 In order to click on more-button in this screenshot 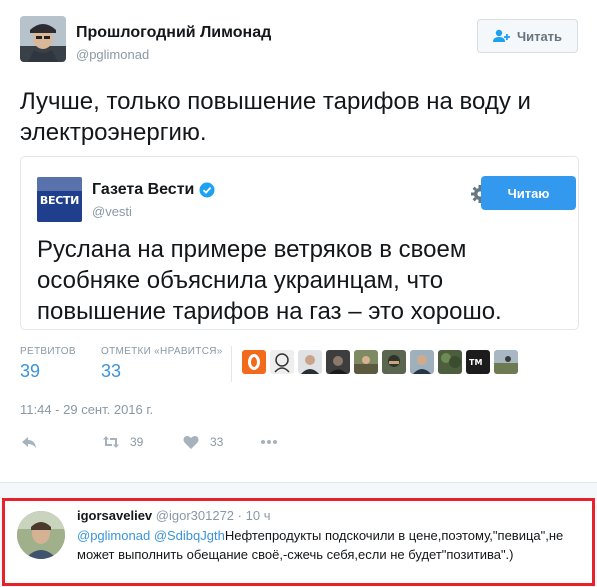, I will do `click(269, 442)`.